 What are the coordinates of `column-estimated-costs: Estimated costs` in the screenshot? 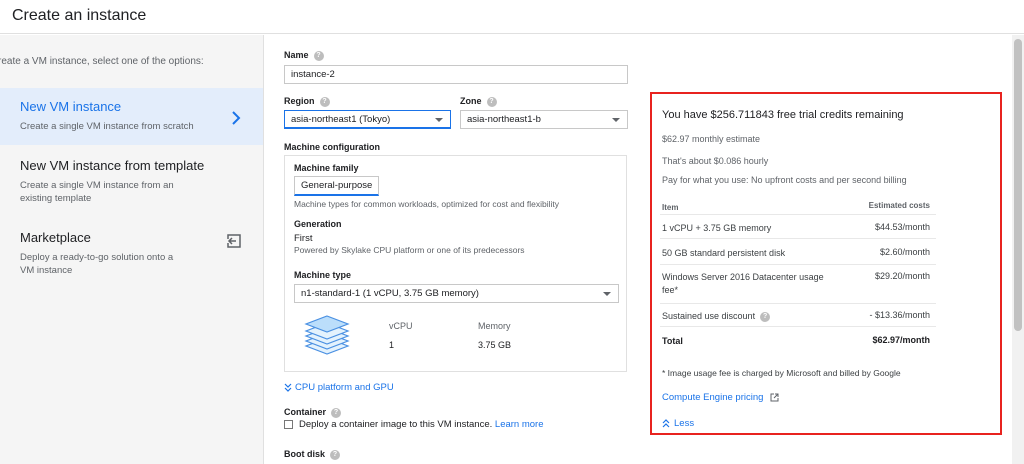 It's located at (899, 205).